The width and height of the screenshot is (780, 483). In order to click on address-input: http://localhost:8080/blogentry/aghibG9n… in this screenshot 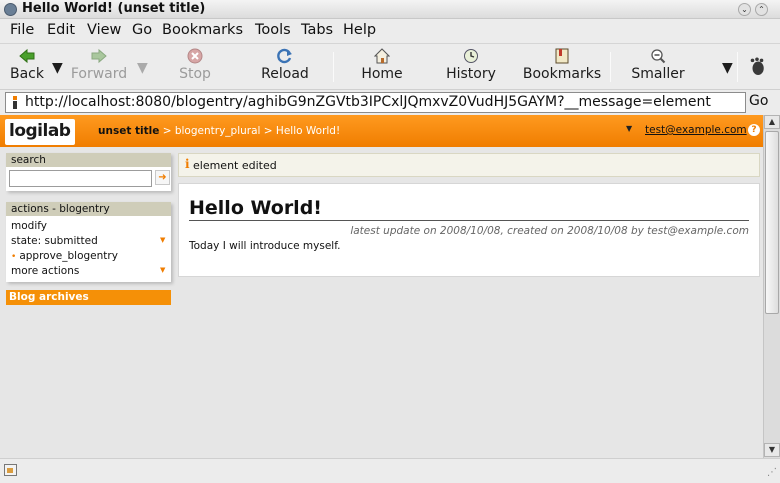, I will do `click(375, 102)`.